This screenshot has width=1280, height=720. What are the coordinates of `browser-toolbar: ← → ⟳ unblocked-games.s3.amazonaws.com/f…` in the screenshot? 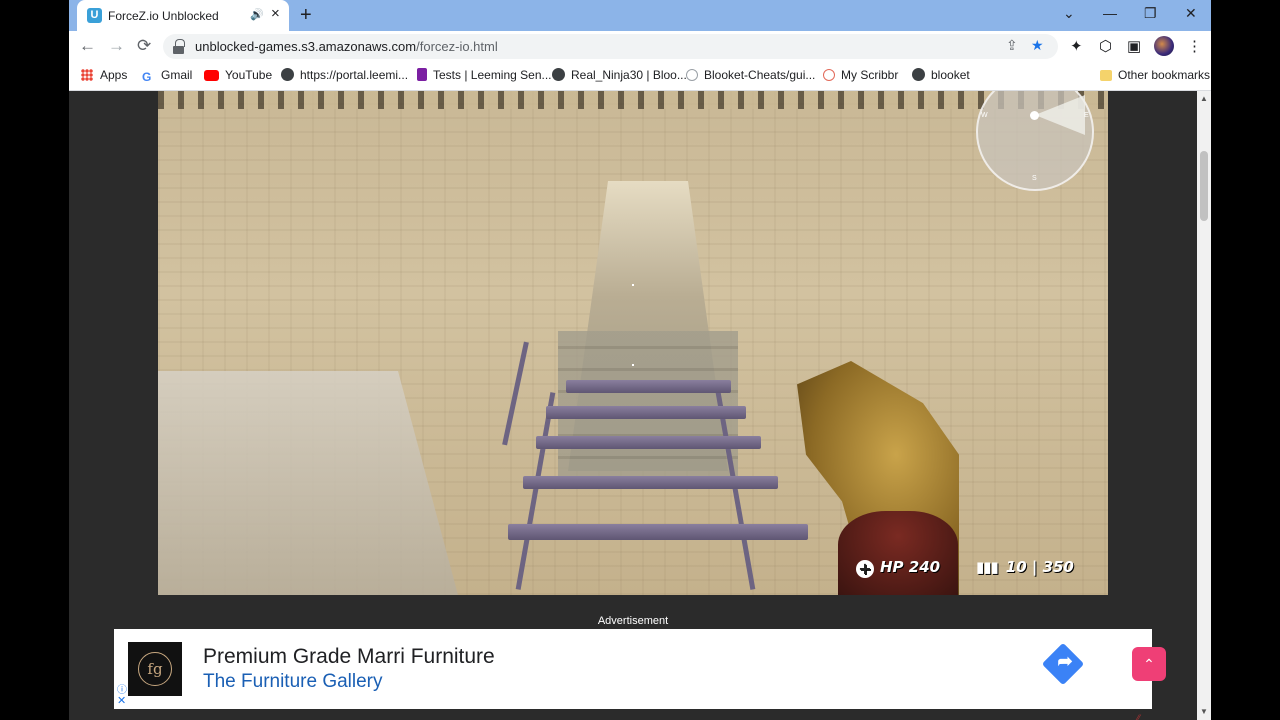 It's located at (640, 46).